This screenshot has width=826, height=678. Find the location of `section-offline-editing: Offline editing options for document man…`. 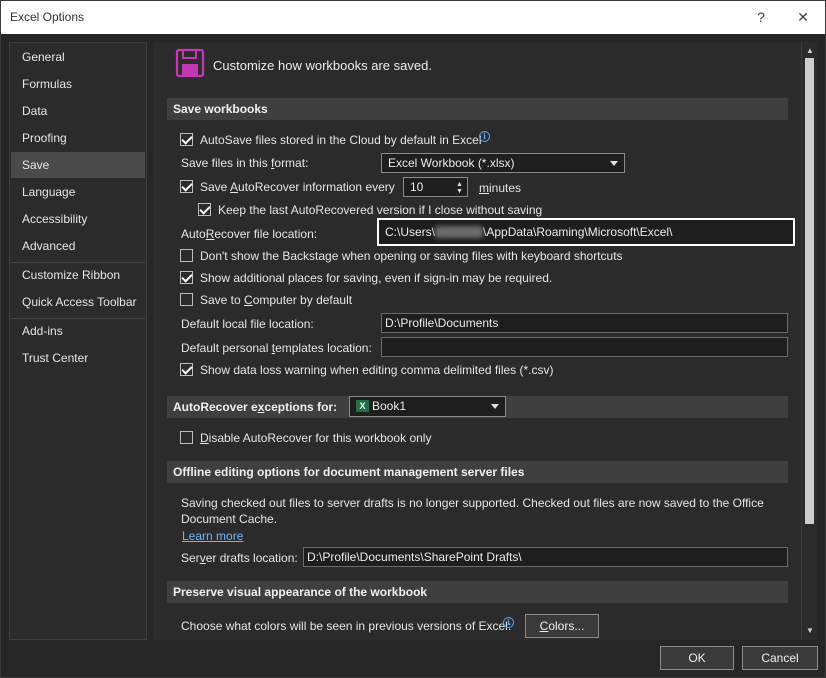

section-offline-editing: Offline editing options for document man… is located at coordinates (477, 472).